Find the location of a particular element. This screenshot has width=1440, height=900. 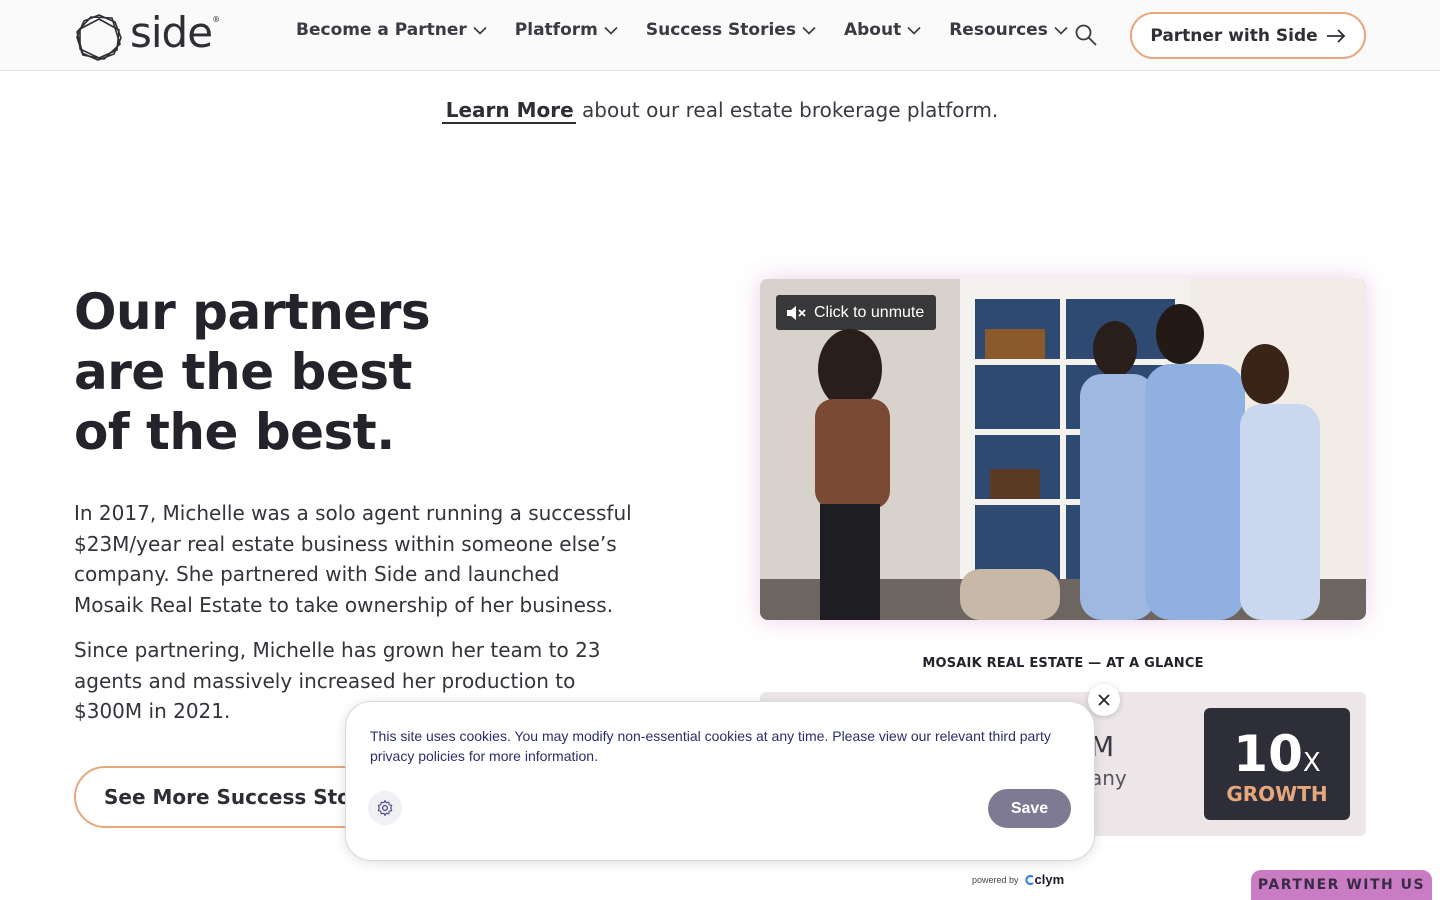

partner-tab-label: PARTNER WITH US is located at coordinates (1341, 885).